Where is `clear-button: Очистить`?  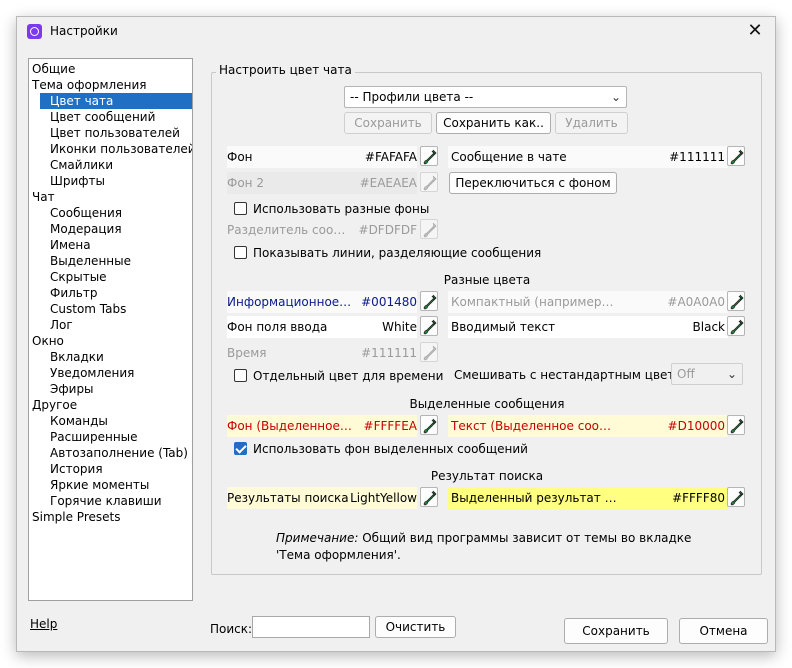 clear-button: Очистить is located at coordinates (415, 627).